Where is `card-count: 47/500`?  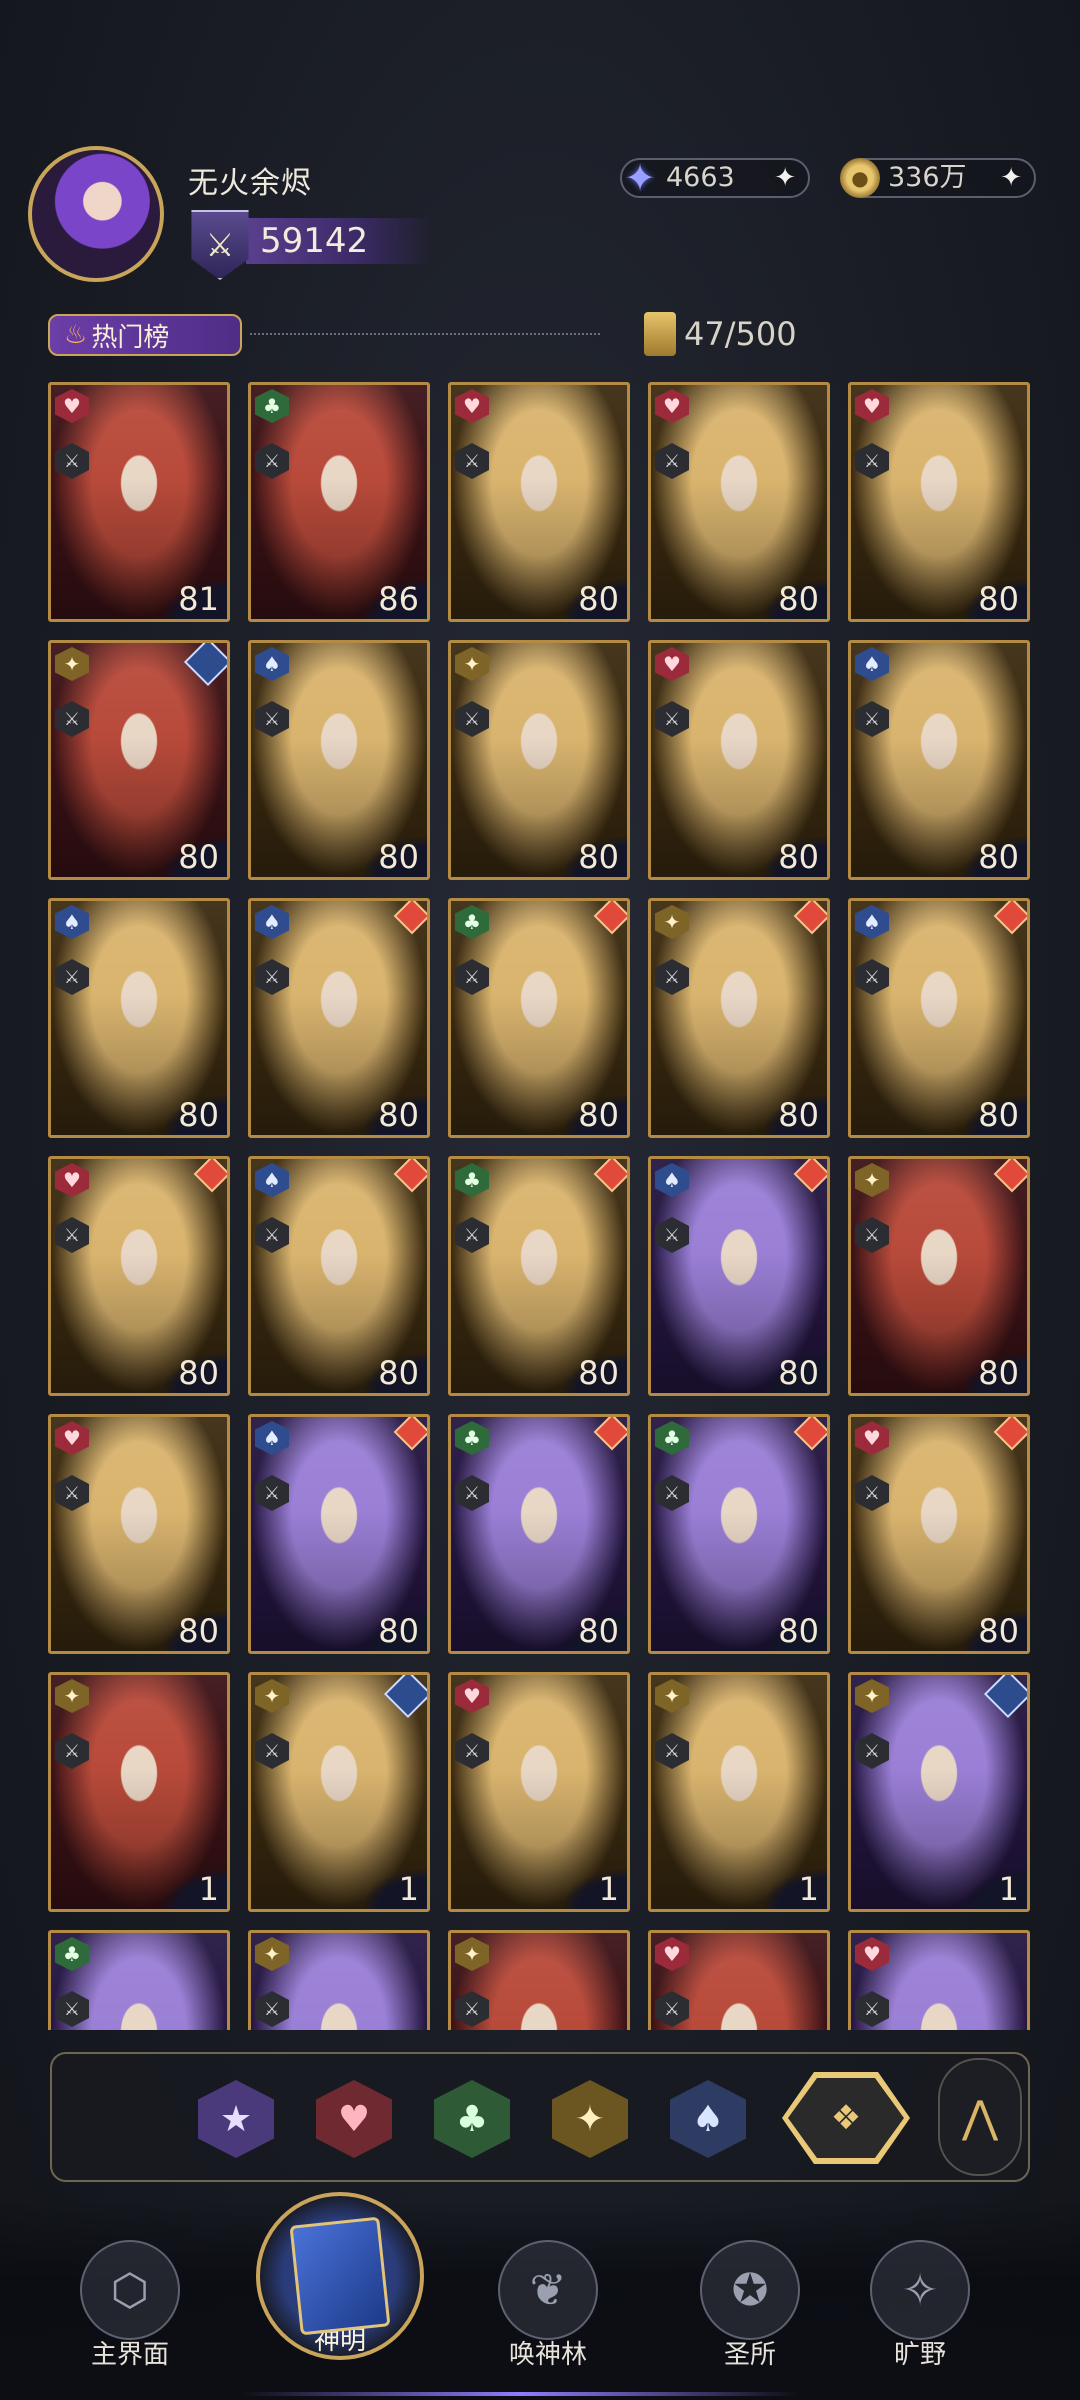
card-count: 47/500 is located at coordinates (740, 334).